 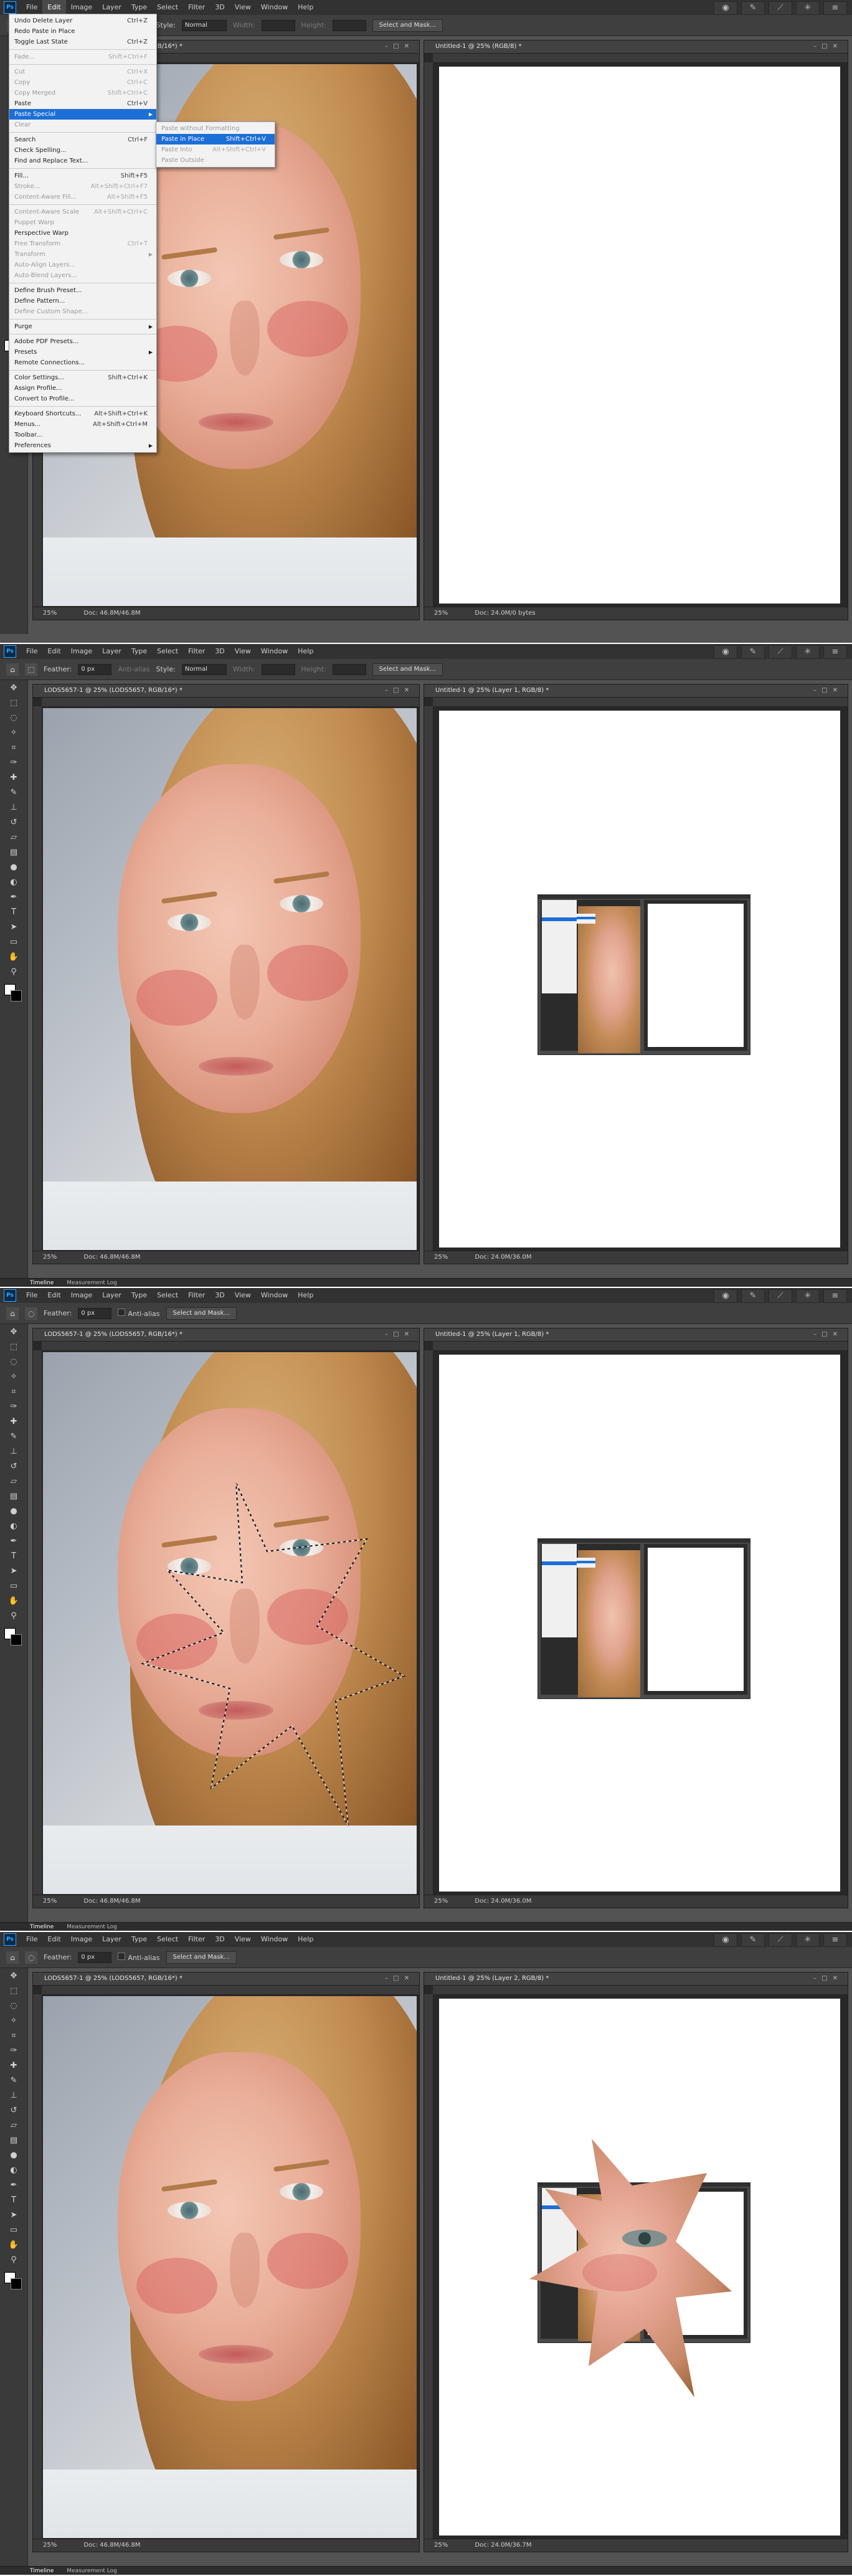 What do you see at coordinates (14, 2230) in the screenshot?
I see `shape-tool-icon: ▭` at bounding box center [14, 2230].